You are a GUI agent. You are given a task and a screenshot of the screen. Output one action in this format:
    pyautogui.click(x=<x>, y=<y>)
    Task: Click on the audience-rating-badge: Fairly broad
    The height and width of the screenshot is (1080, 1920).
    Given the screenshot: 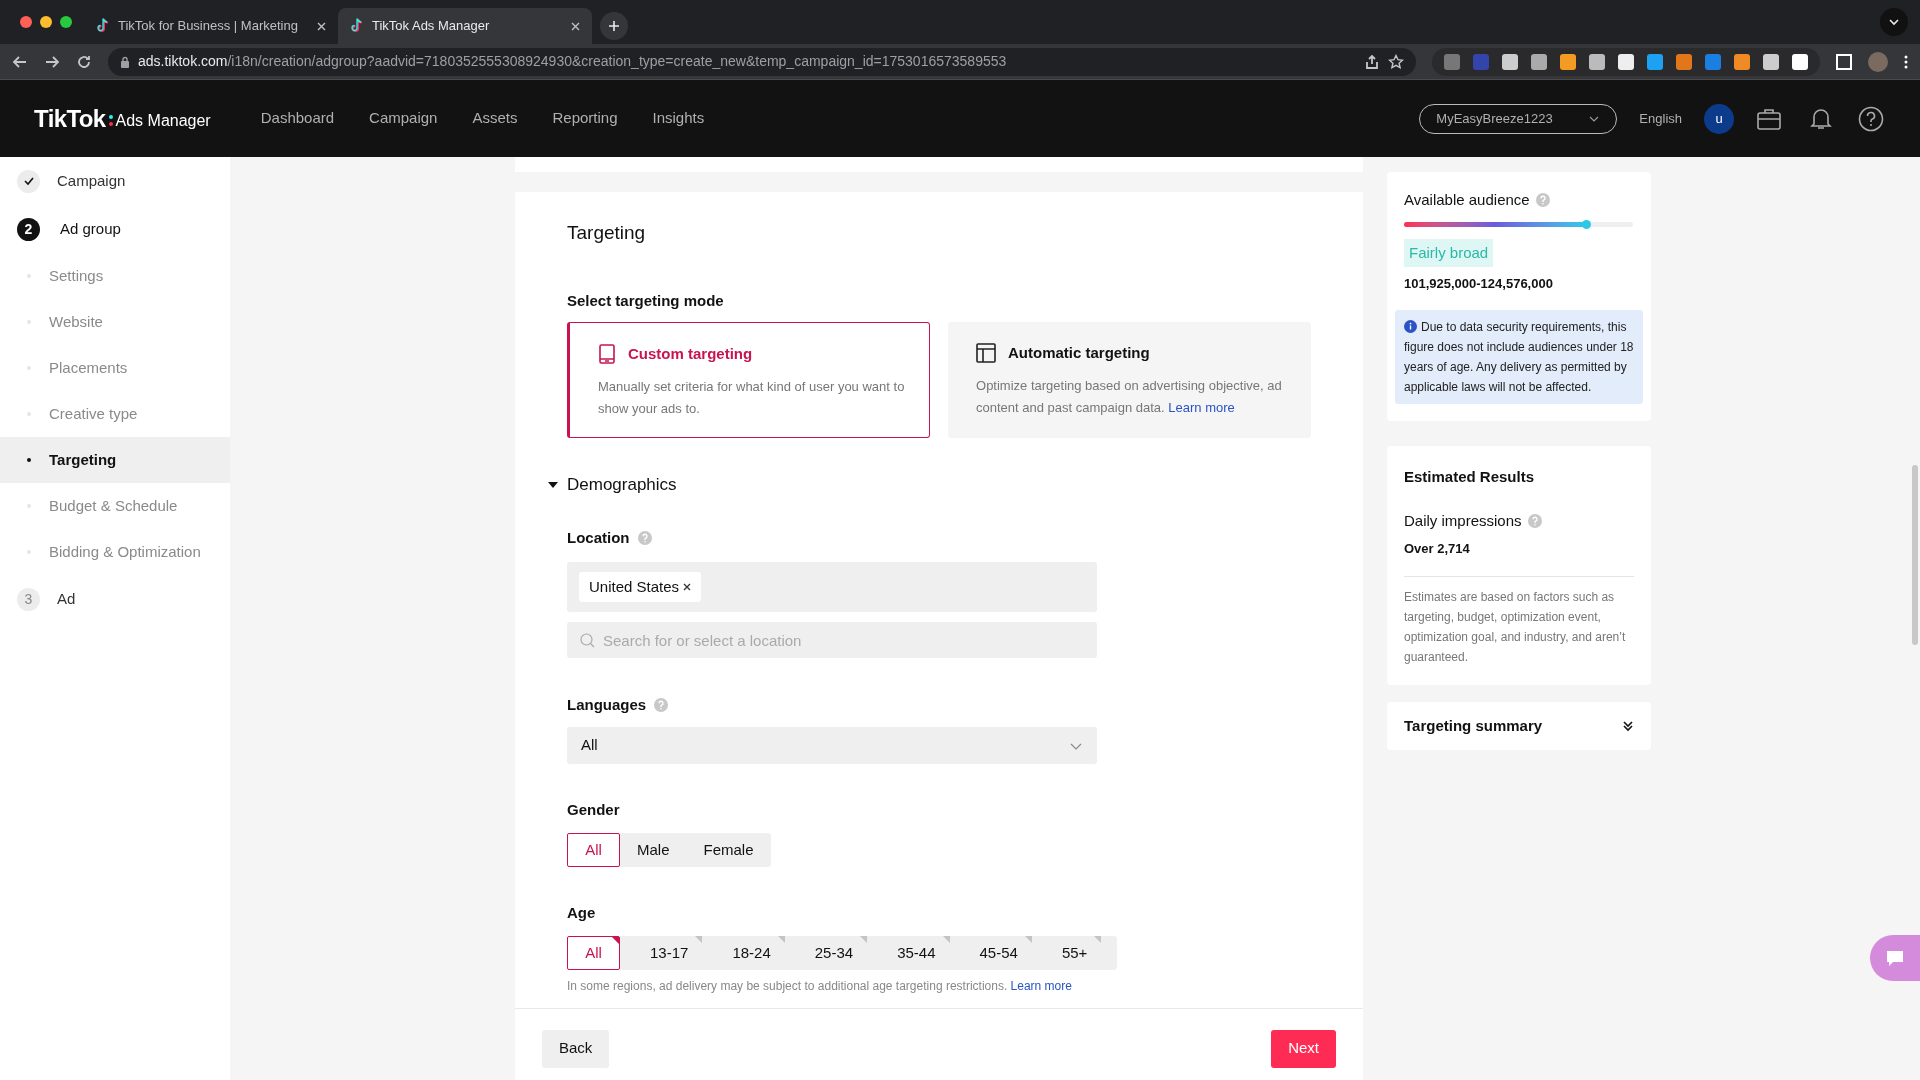 What is the action you would take?
    pyautogui.click(x=1449, y=252)
    